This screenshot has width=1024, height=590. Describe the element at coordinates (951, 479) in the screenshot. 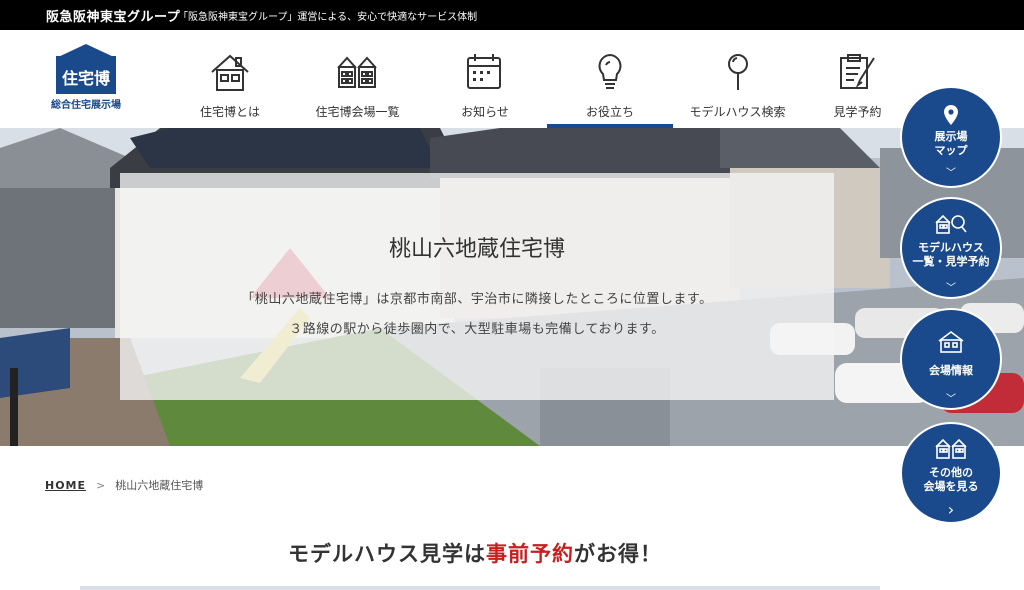

I see `other-venues-label: その他の 会場を見る` at that location.